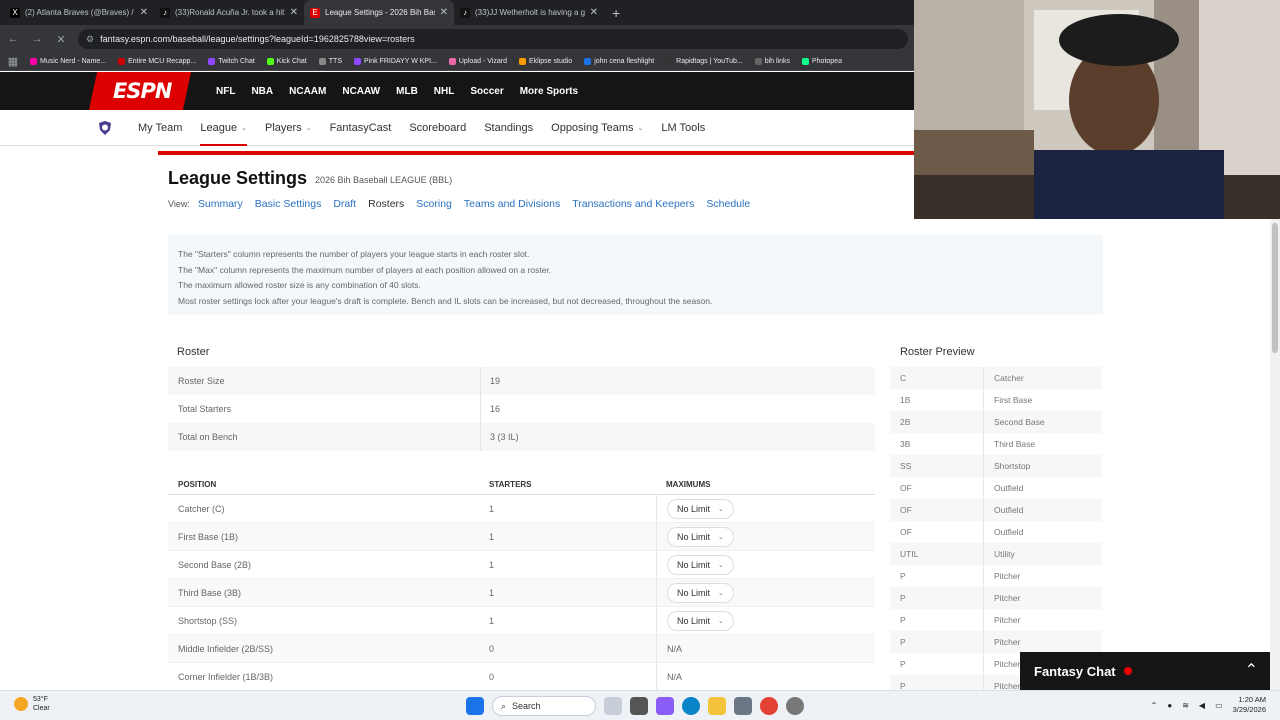  What do you see at coordinates (220, 204) in the screenshot?
I see `view-tab: Summary` at bounding box center [220, 204].